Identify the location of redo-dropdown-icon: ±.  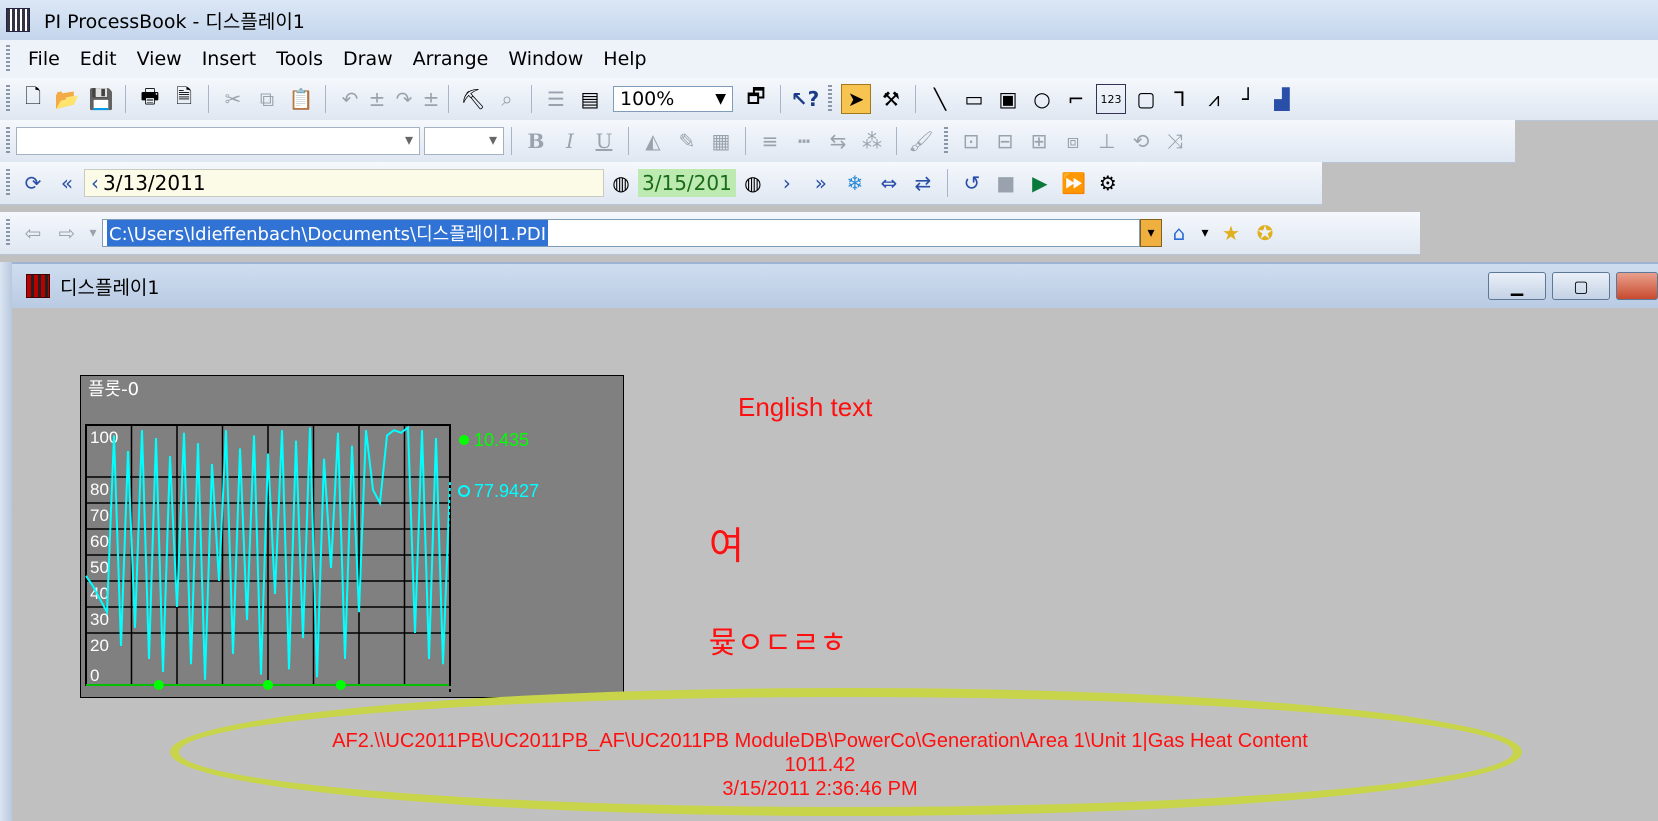
(431, 99).